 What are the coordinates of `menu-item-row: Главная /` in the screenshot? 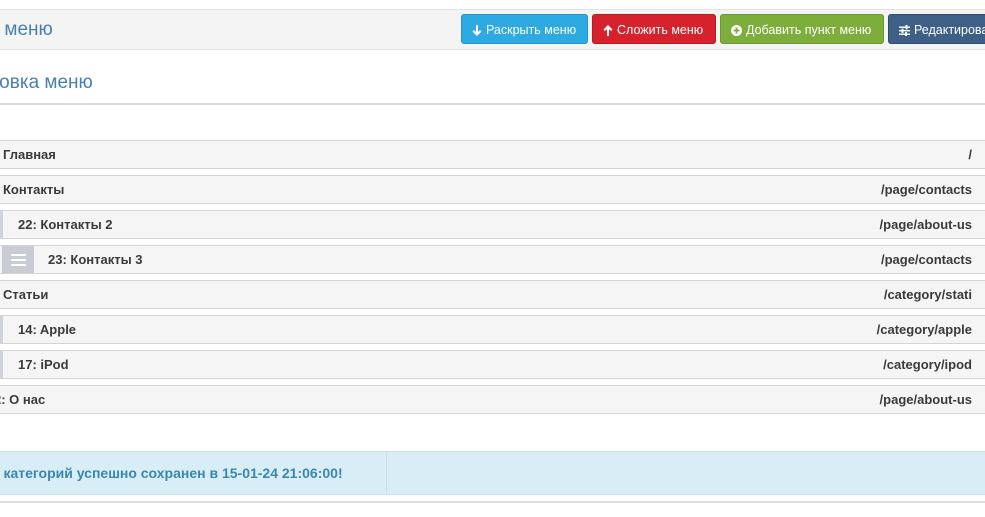 It's located at (492, 154).